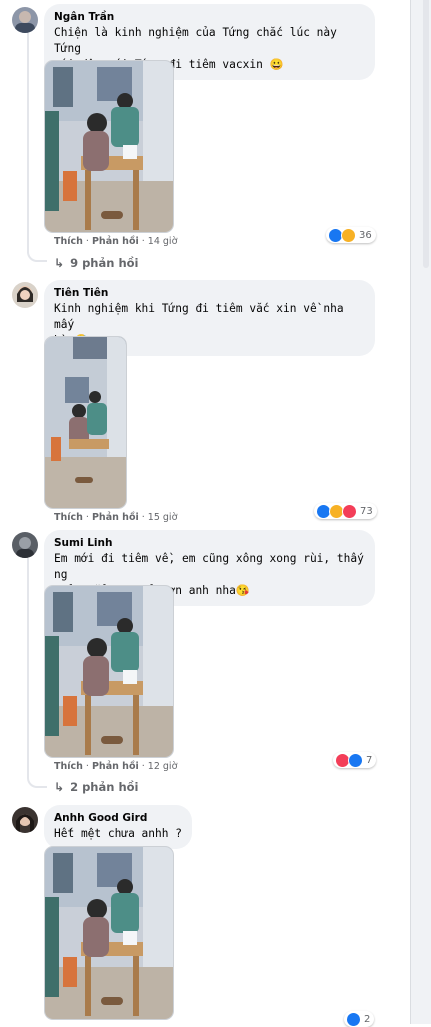  I want to click on reaction-count: 2, so click(367, 1019).